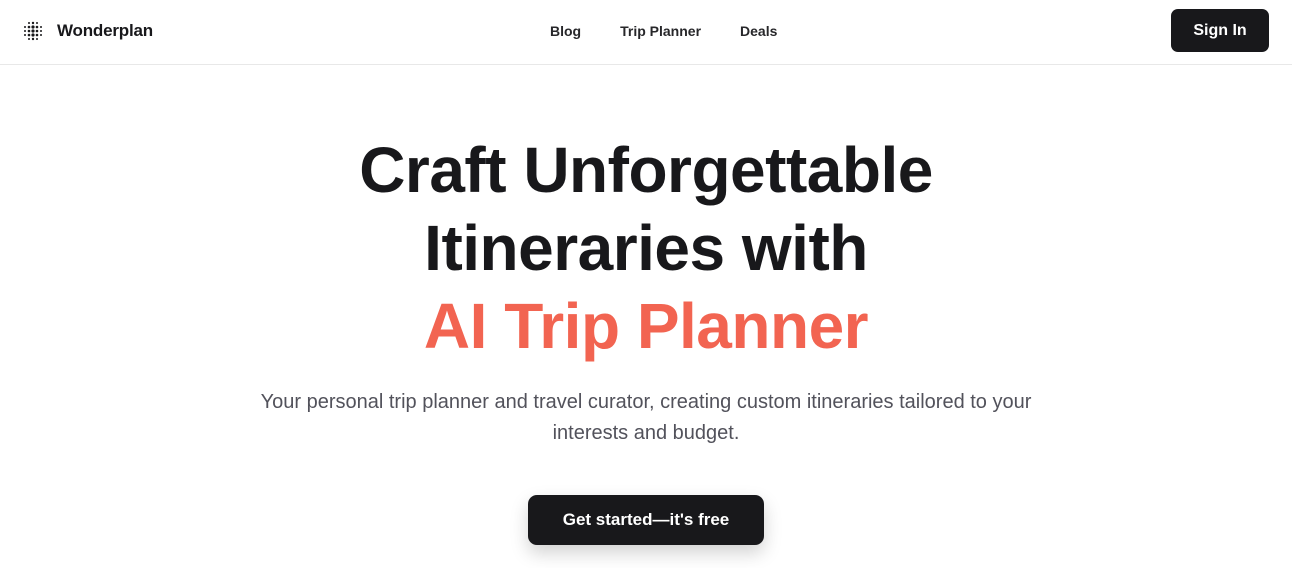 This screenshot has width=1292, height=568. Describe the element at coordinates (646, 170) in the screenshot. I see `headline-line-1: Craft Unforgettable` at that location.